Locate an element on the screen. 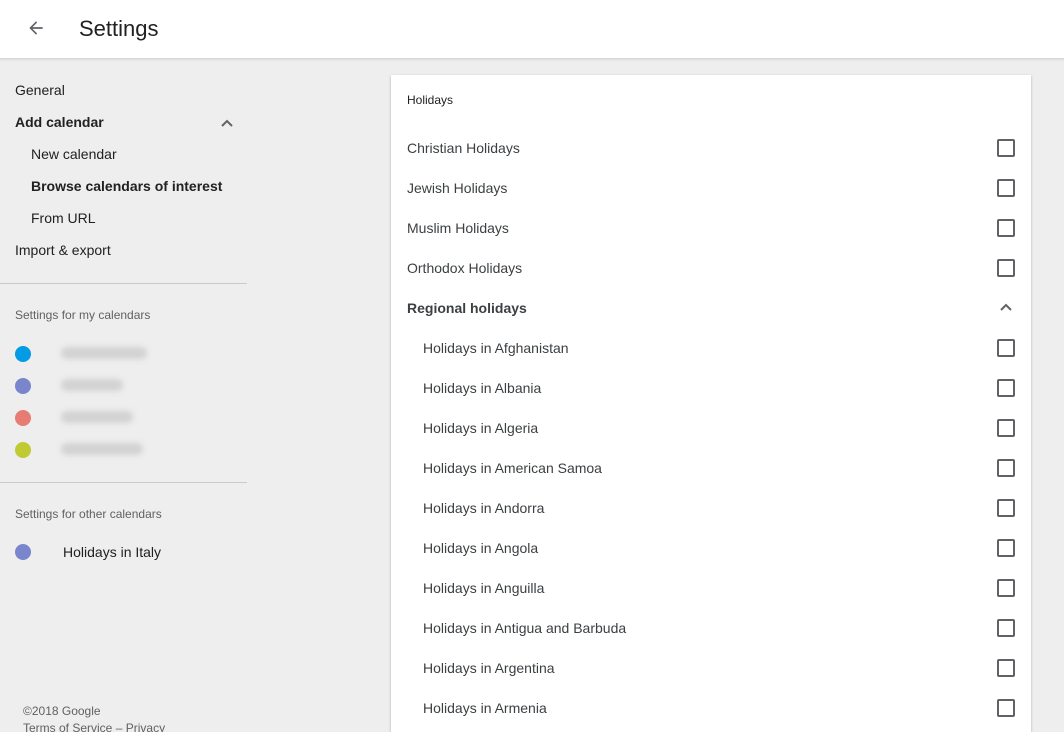 This screenshot has width=1064, height=732. item-label: Holidays in Angola is located at coordinates (481, 548).